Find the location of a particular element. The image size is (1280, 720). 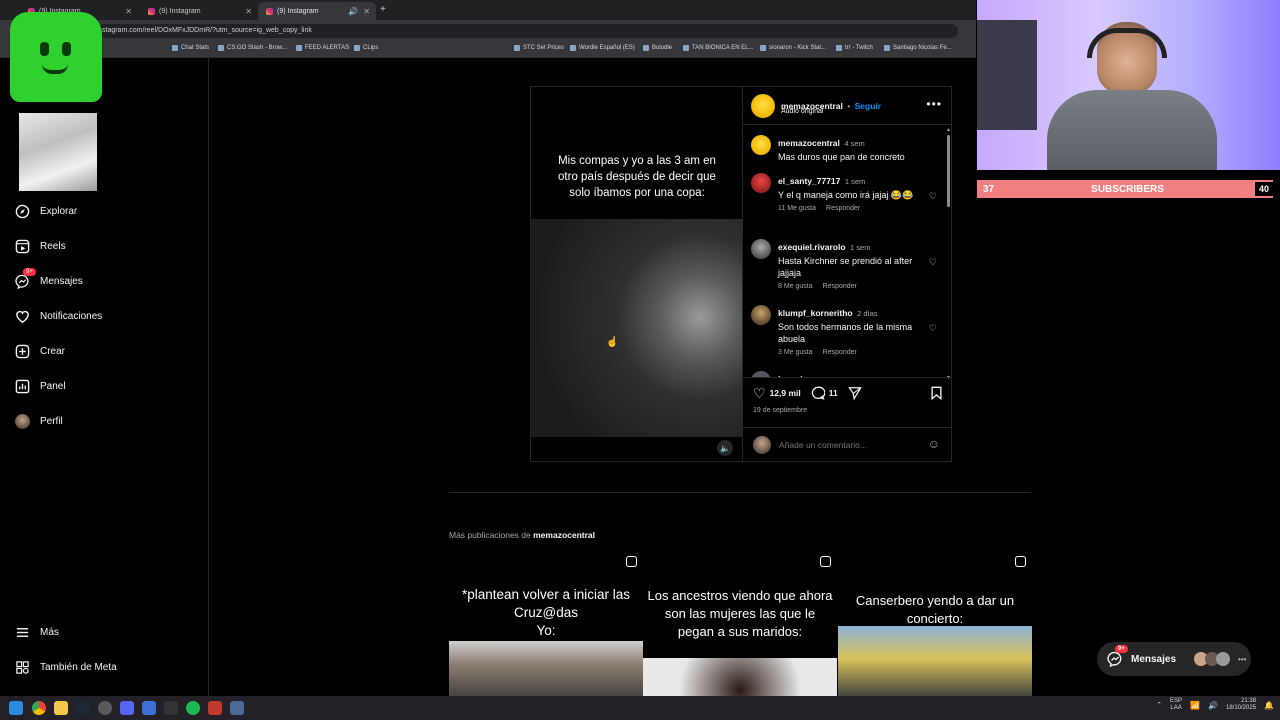

comment-username: memazocentral is located at coordinates (809, 143).